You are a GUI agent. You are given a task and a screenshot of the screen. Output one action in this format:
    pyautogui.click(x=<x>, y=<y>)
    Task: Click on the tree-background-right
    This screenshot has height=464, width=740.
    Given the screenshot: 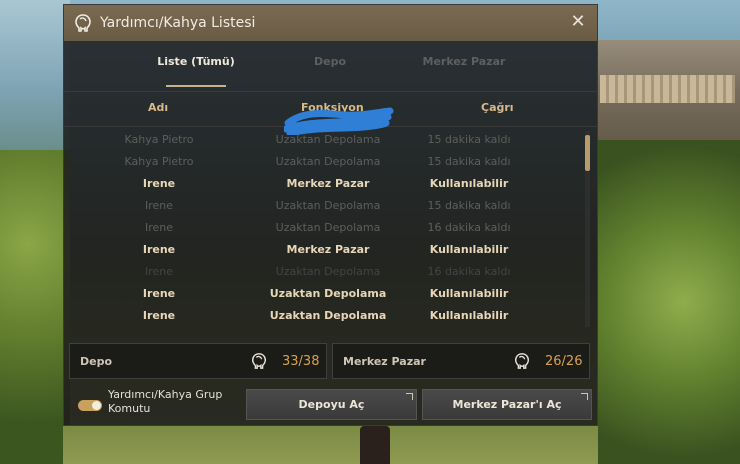 What is the action you would take?
    pyautogui.click(x=669, y=302)
    